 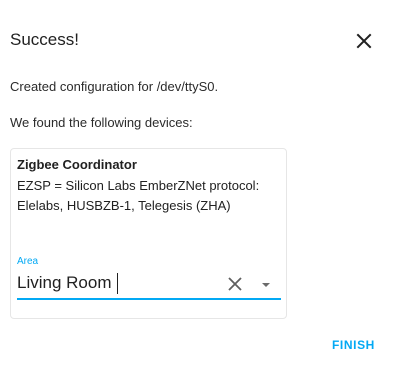 What do you see at coordinates (149, 299) in the screenshot?
I see `area-input-underline` at bounding box center [149, 299].